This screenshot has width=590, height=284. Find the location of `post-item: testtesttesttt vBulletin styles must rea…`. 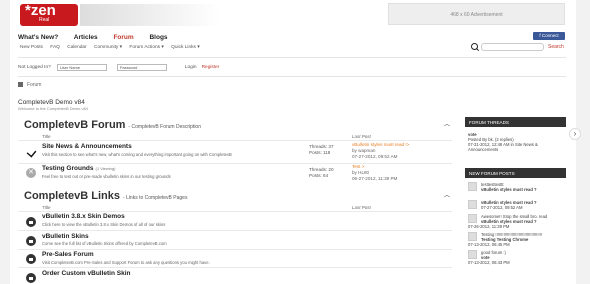

post-item: testtesttesttt vBulletin styles must rea… is located at coordinates (515, 191).